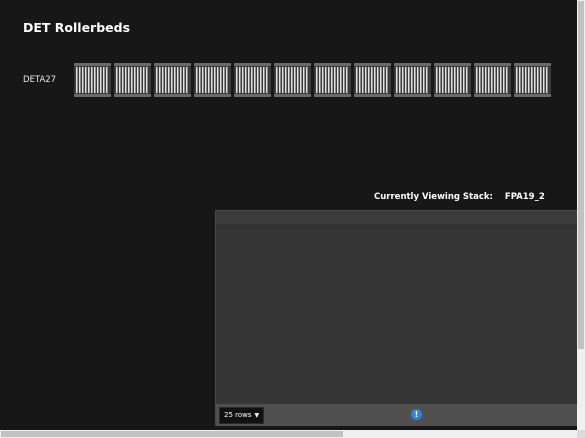  I want to click on current-stack-label: Currently Viewing Stack:, so click(433, 197).